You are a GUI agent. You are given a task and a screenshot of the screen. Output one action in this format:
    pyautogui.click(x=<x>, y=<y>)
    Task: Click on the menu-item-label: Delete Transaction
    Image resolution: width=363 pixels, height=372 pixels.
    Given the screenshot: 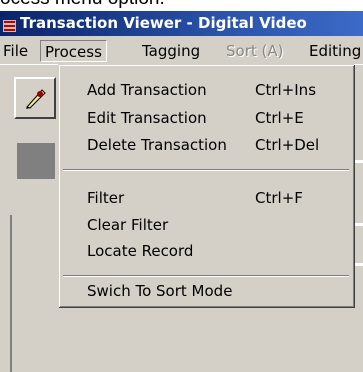 What is the action you would take?
    pyautogui.click(x=157, y=145)
    